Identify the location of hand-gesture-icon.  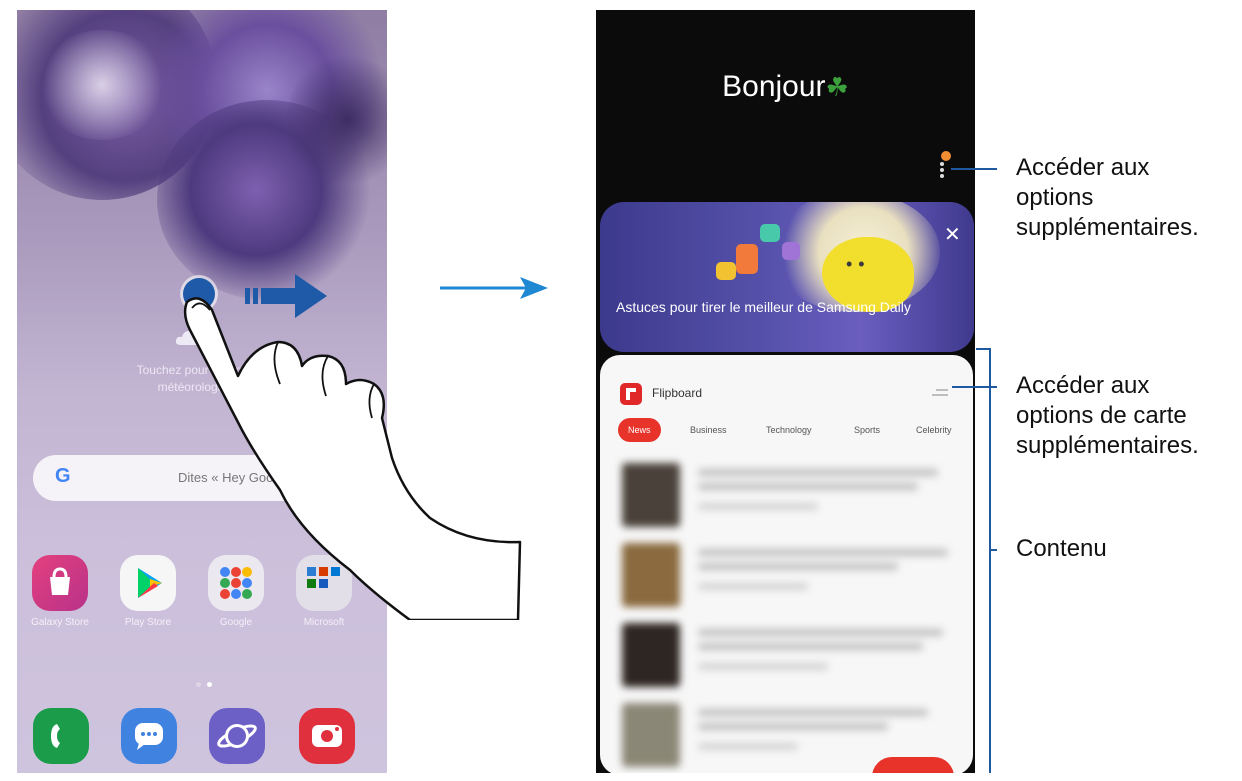
(352, 458).